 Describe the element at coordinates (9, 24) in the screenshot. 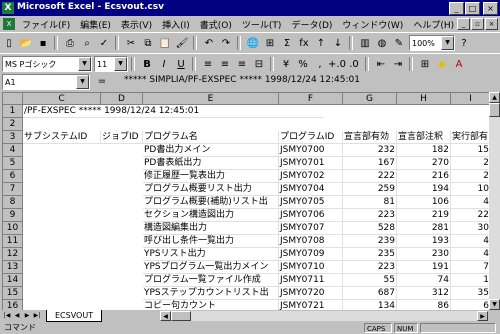

I see `workbook-icon: X` at that location.